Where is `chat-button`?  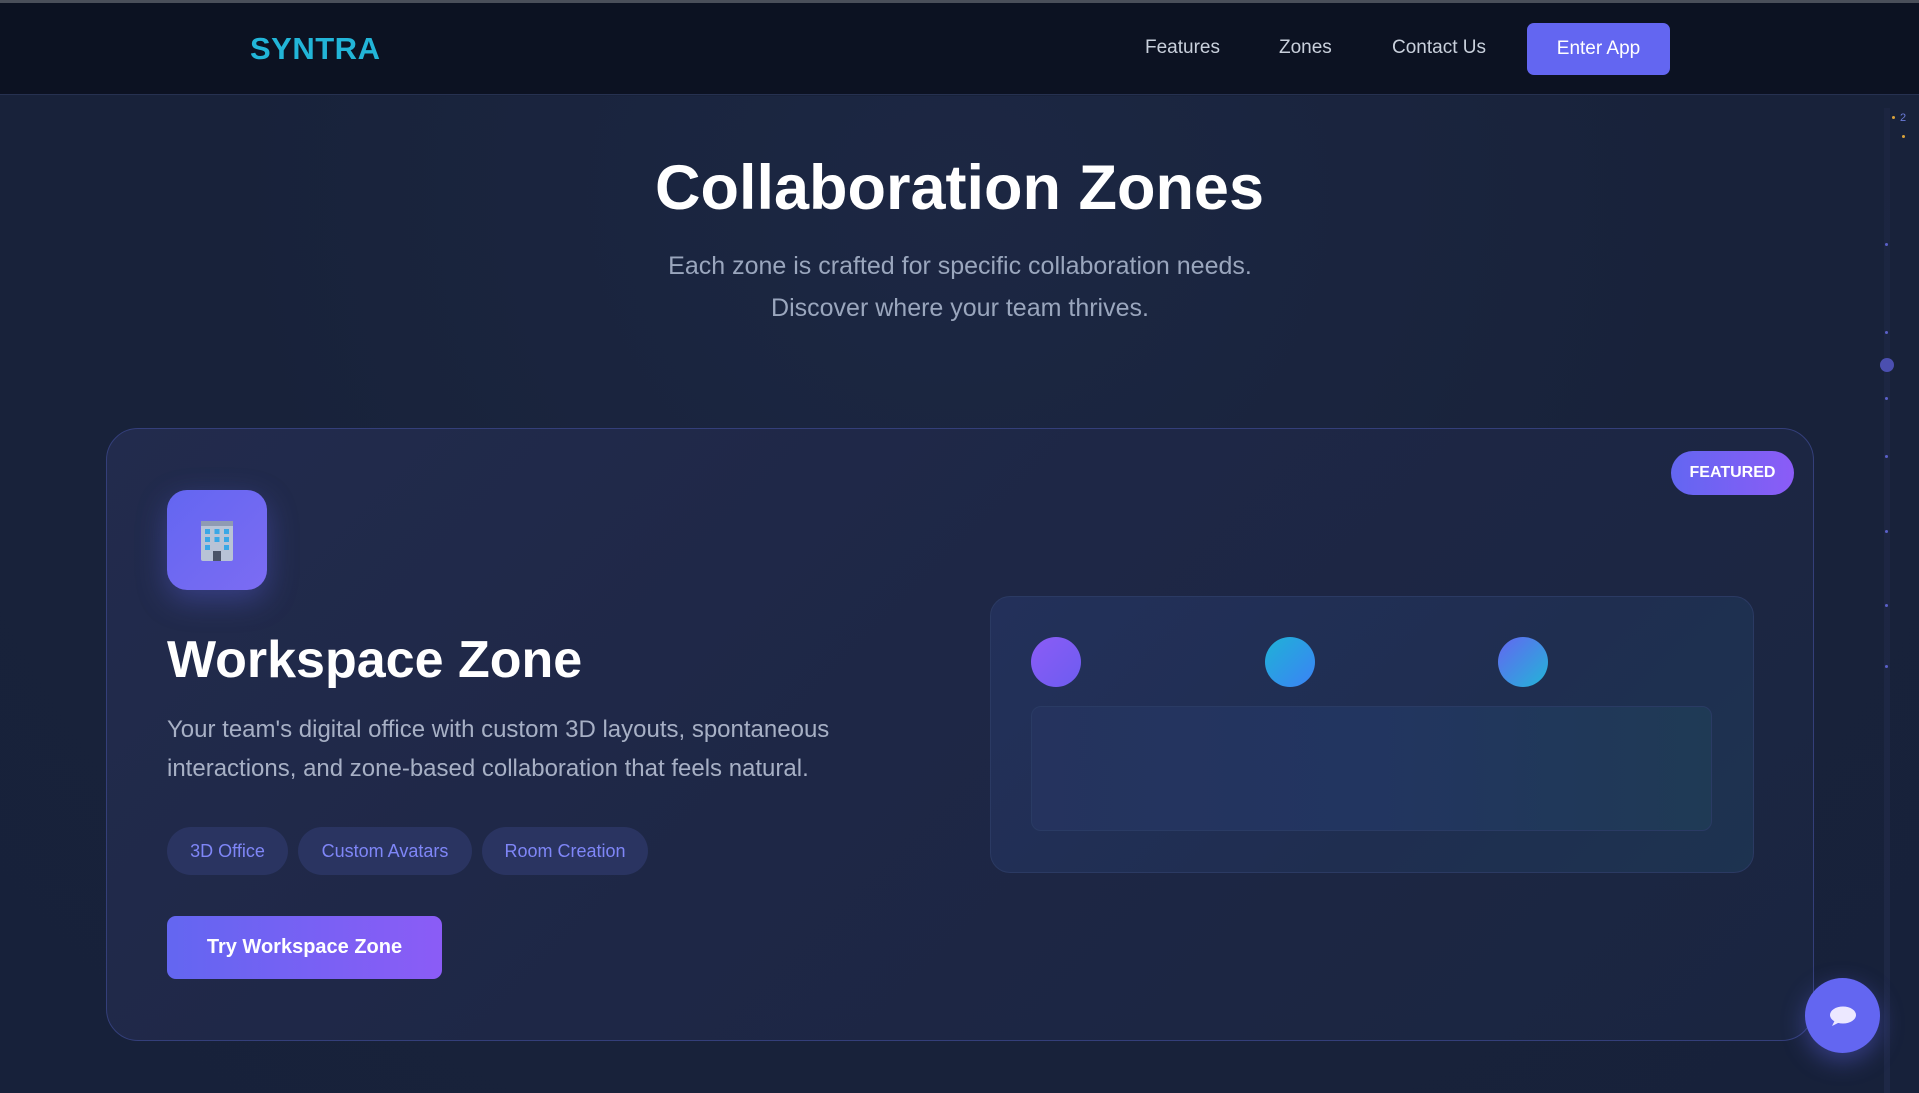
chat-button is located at coordinates (1842, 1015).